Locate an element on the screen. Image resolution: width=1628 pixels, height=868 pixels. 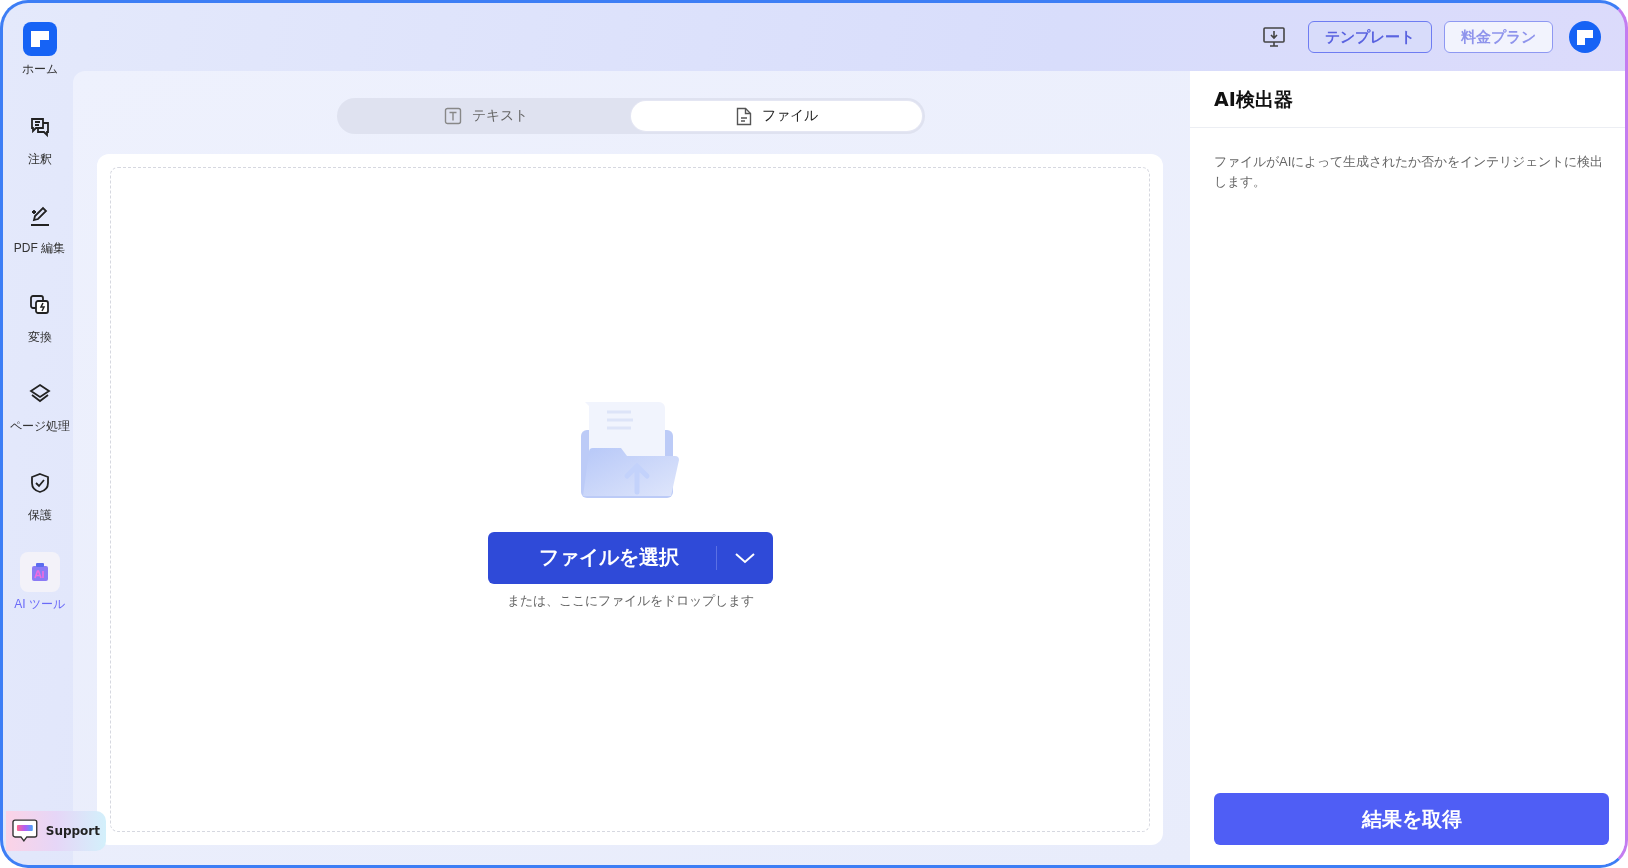
support-button: Support is located at coordinates (56, 831).